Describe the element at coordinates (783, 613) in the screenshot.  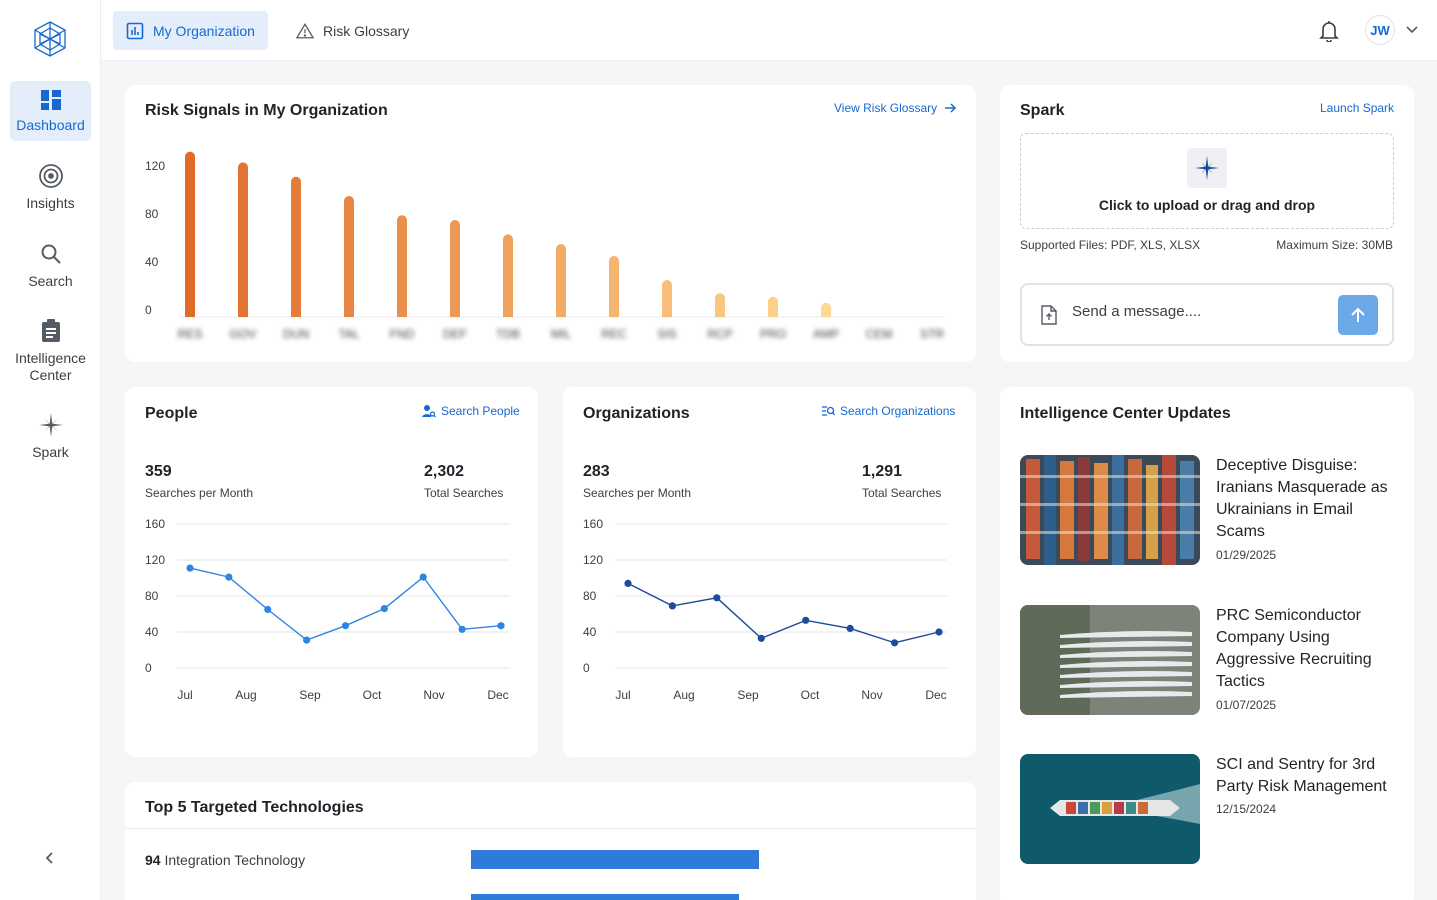
I see `series-line` at that location.